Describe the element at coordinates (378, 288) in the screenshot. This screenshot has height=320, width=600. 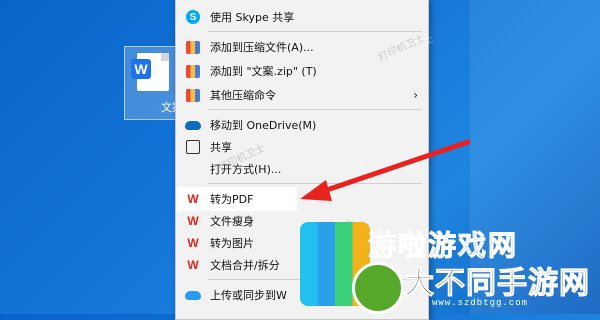
I see `leaf-logo-icon` at that location.